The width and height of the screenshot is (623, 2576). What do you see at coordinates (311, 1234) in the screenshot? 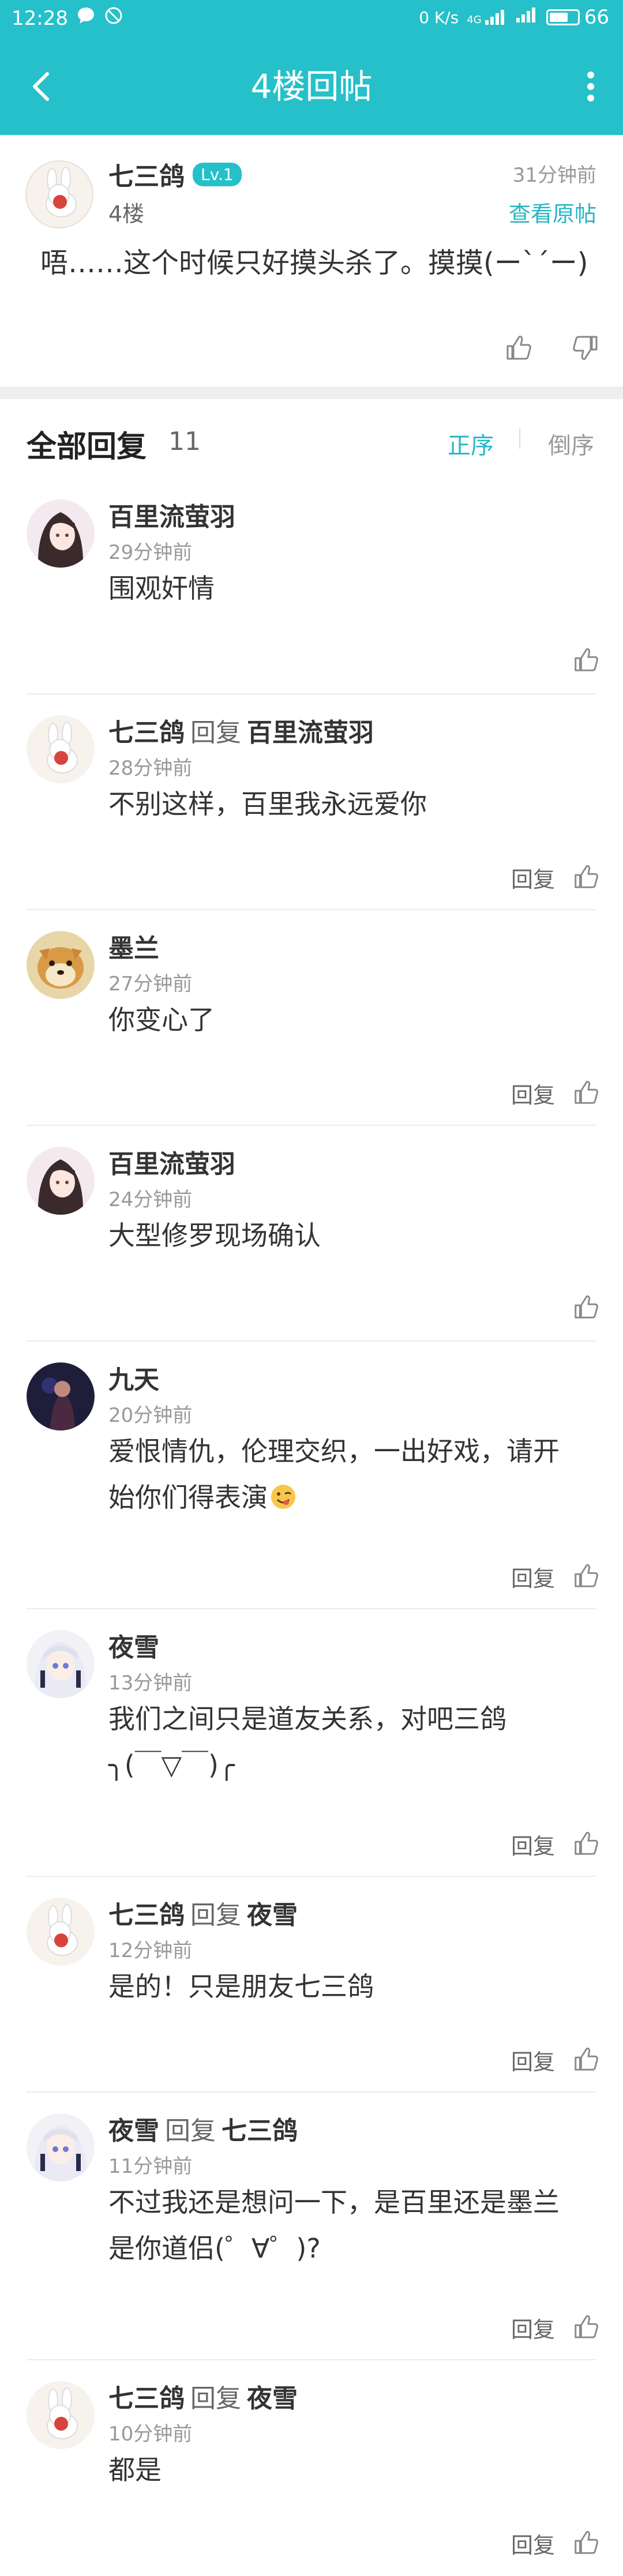
I see `reply-item: 百里流萤羽 24分钟前 大型修罗现场确认` at bounding box center [311, 1234].